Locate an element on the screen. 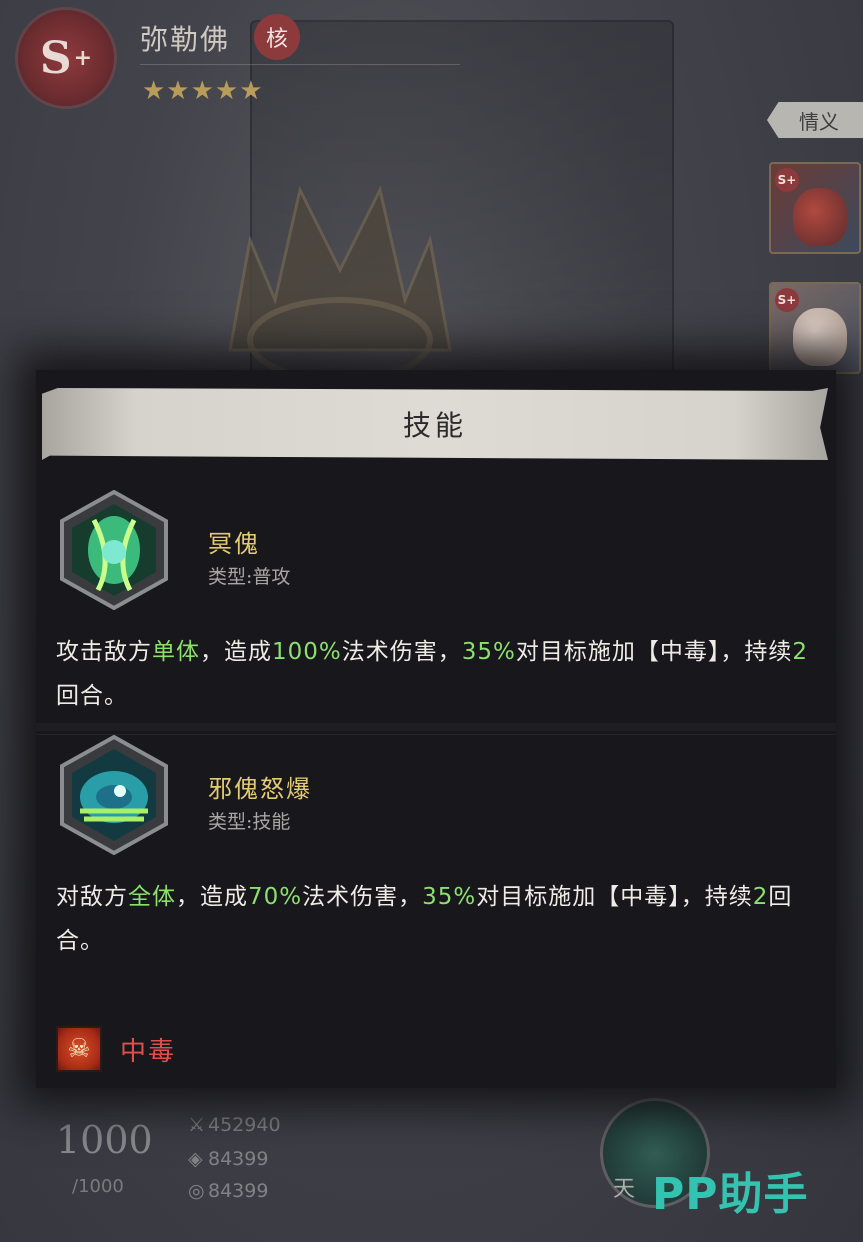  watermark-logo: PP助手 is located at coordinates (730, 1194).